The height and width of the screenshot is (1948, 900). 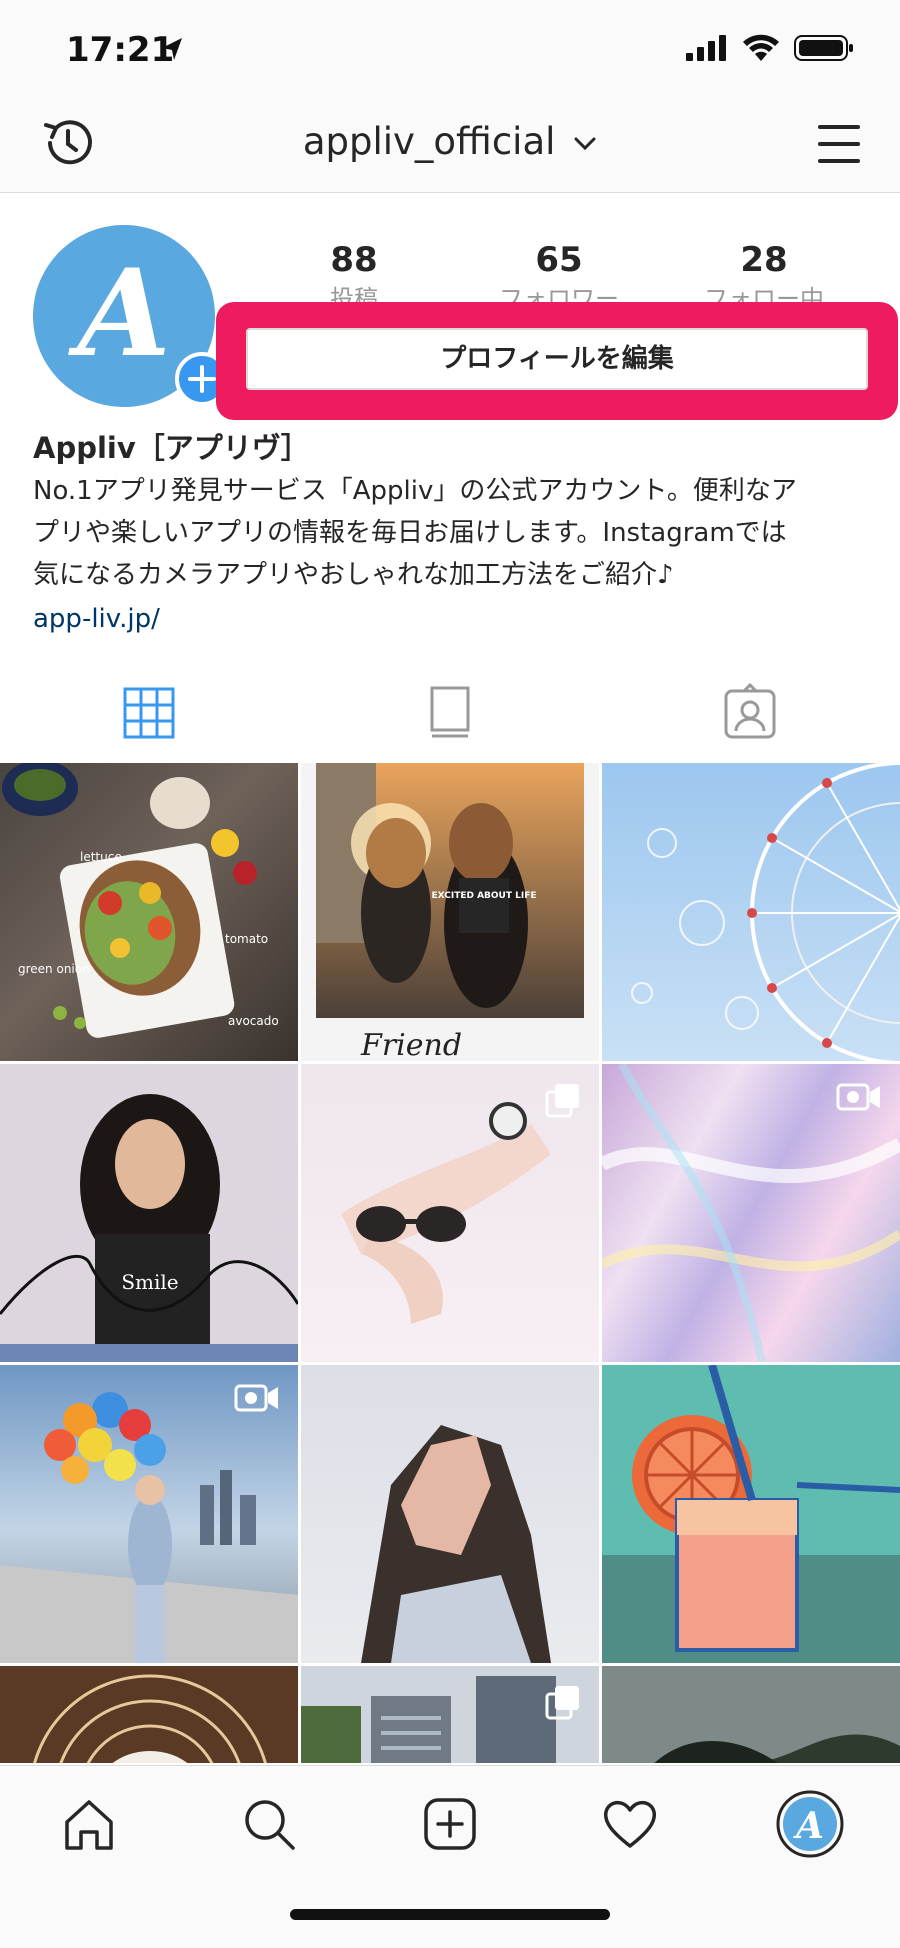 I want to click on svg-text: avocado, so click(x=253, y=1021).